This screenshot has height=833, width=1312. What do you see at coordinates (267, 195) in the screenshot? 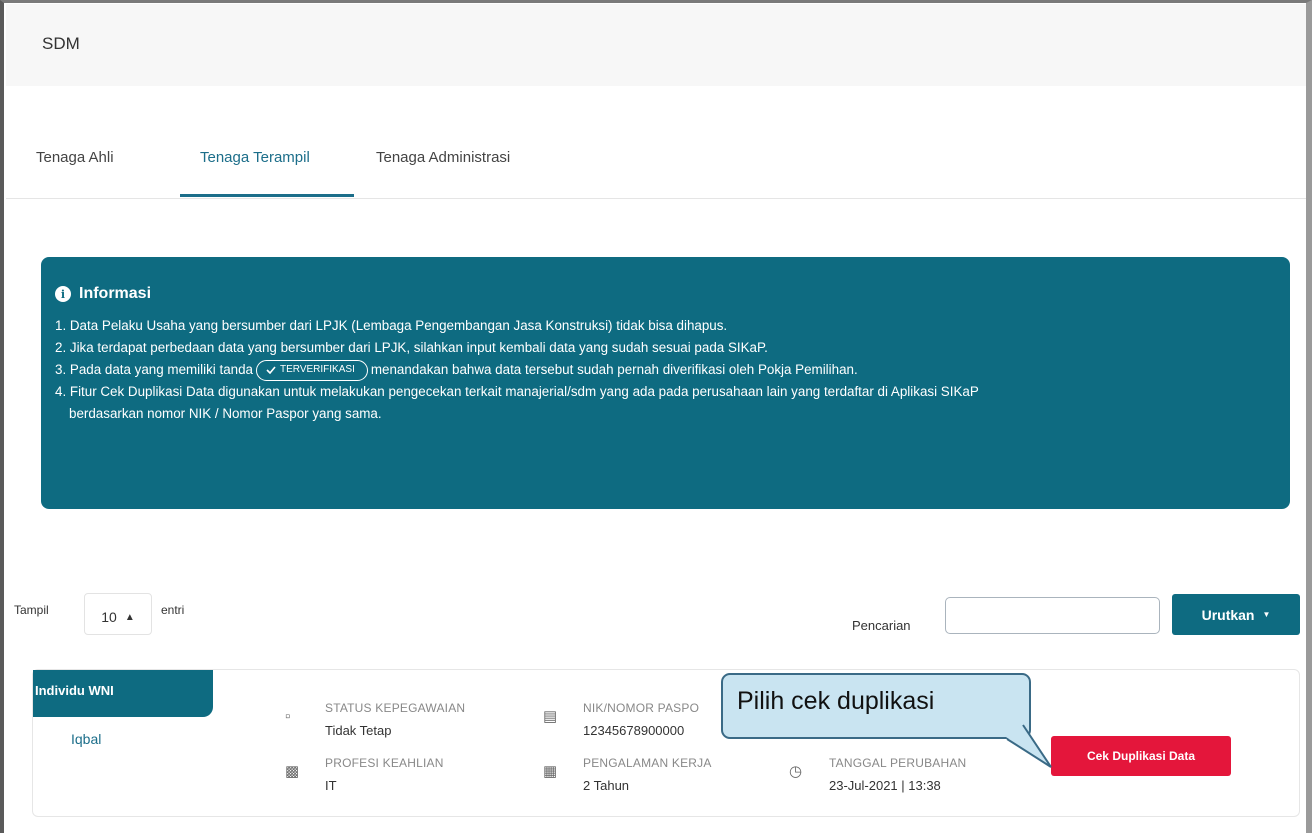
I see `active-tab-indicator` at bounding box center [267, 195].